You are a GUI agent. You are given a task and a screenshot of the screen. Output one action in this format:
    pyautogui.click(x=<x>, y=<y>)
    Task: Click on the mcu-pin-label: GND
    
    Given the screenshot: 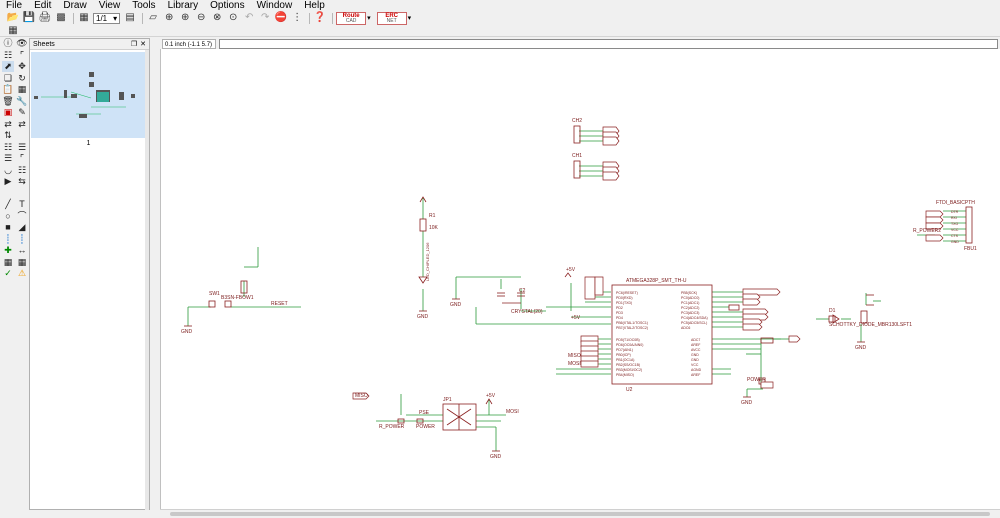 What is the action you would take?
    pyautogui.click(x=695, y=355)
    